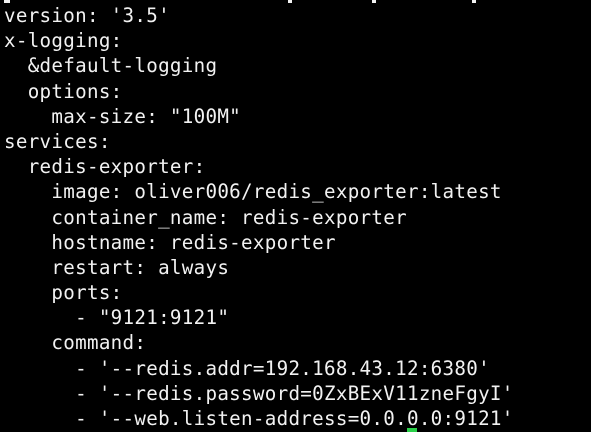 Image resolution: width=591 pixels, height=432 pixels. I want to click on terminal-line: command:, so click(75, 343).